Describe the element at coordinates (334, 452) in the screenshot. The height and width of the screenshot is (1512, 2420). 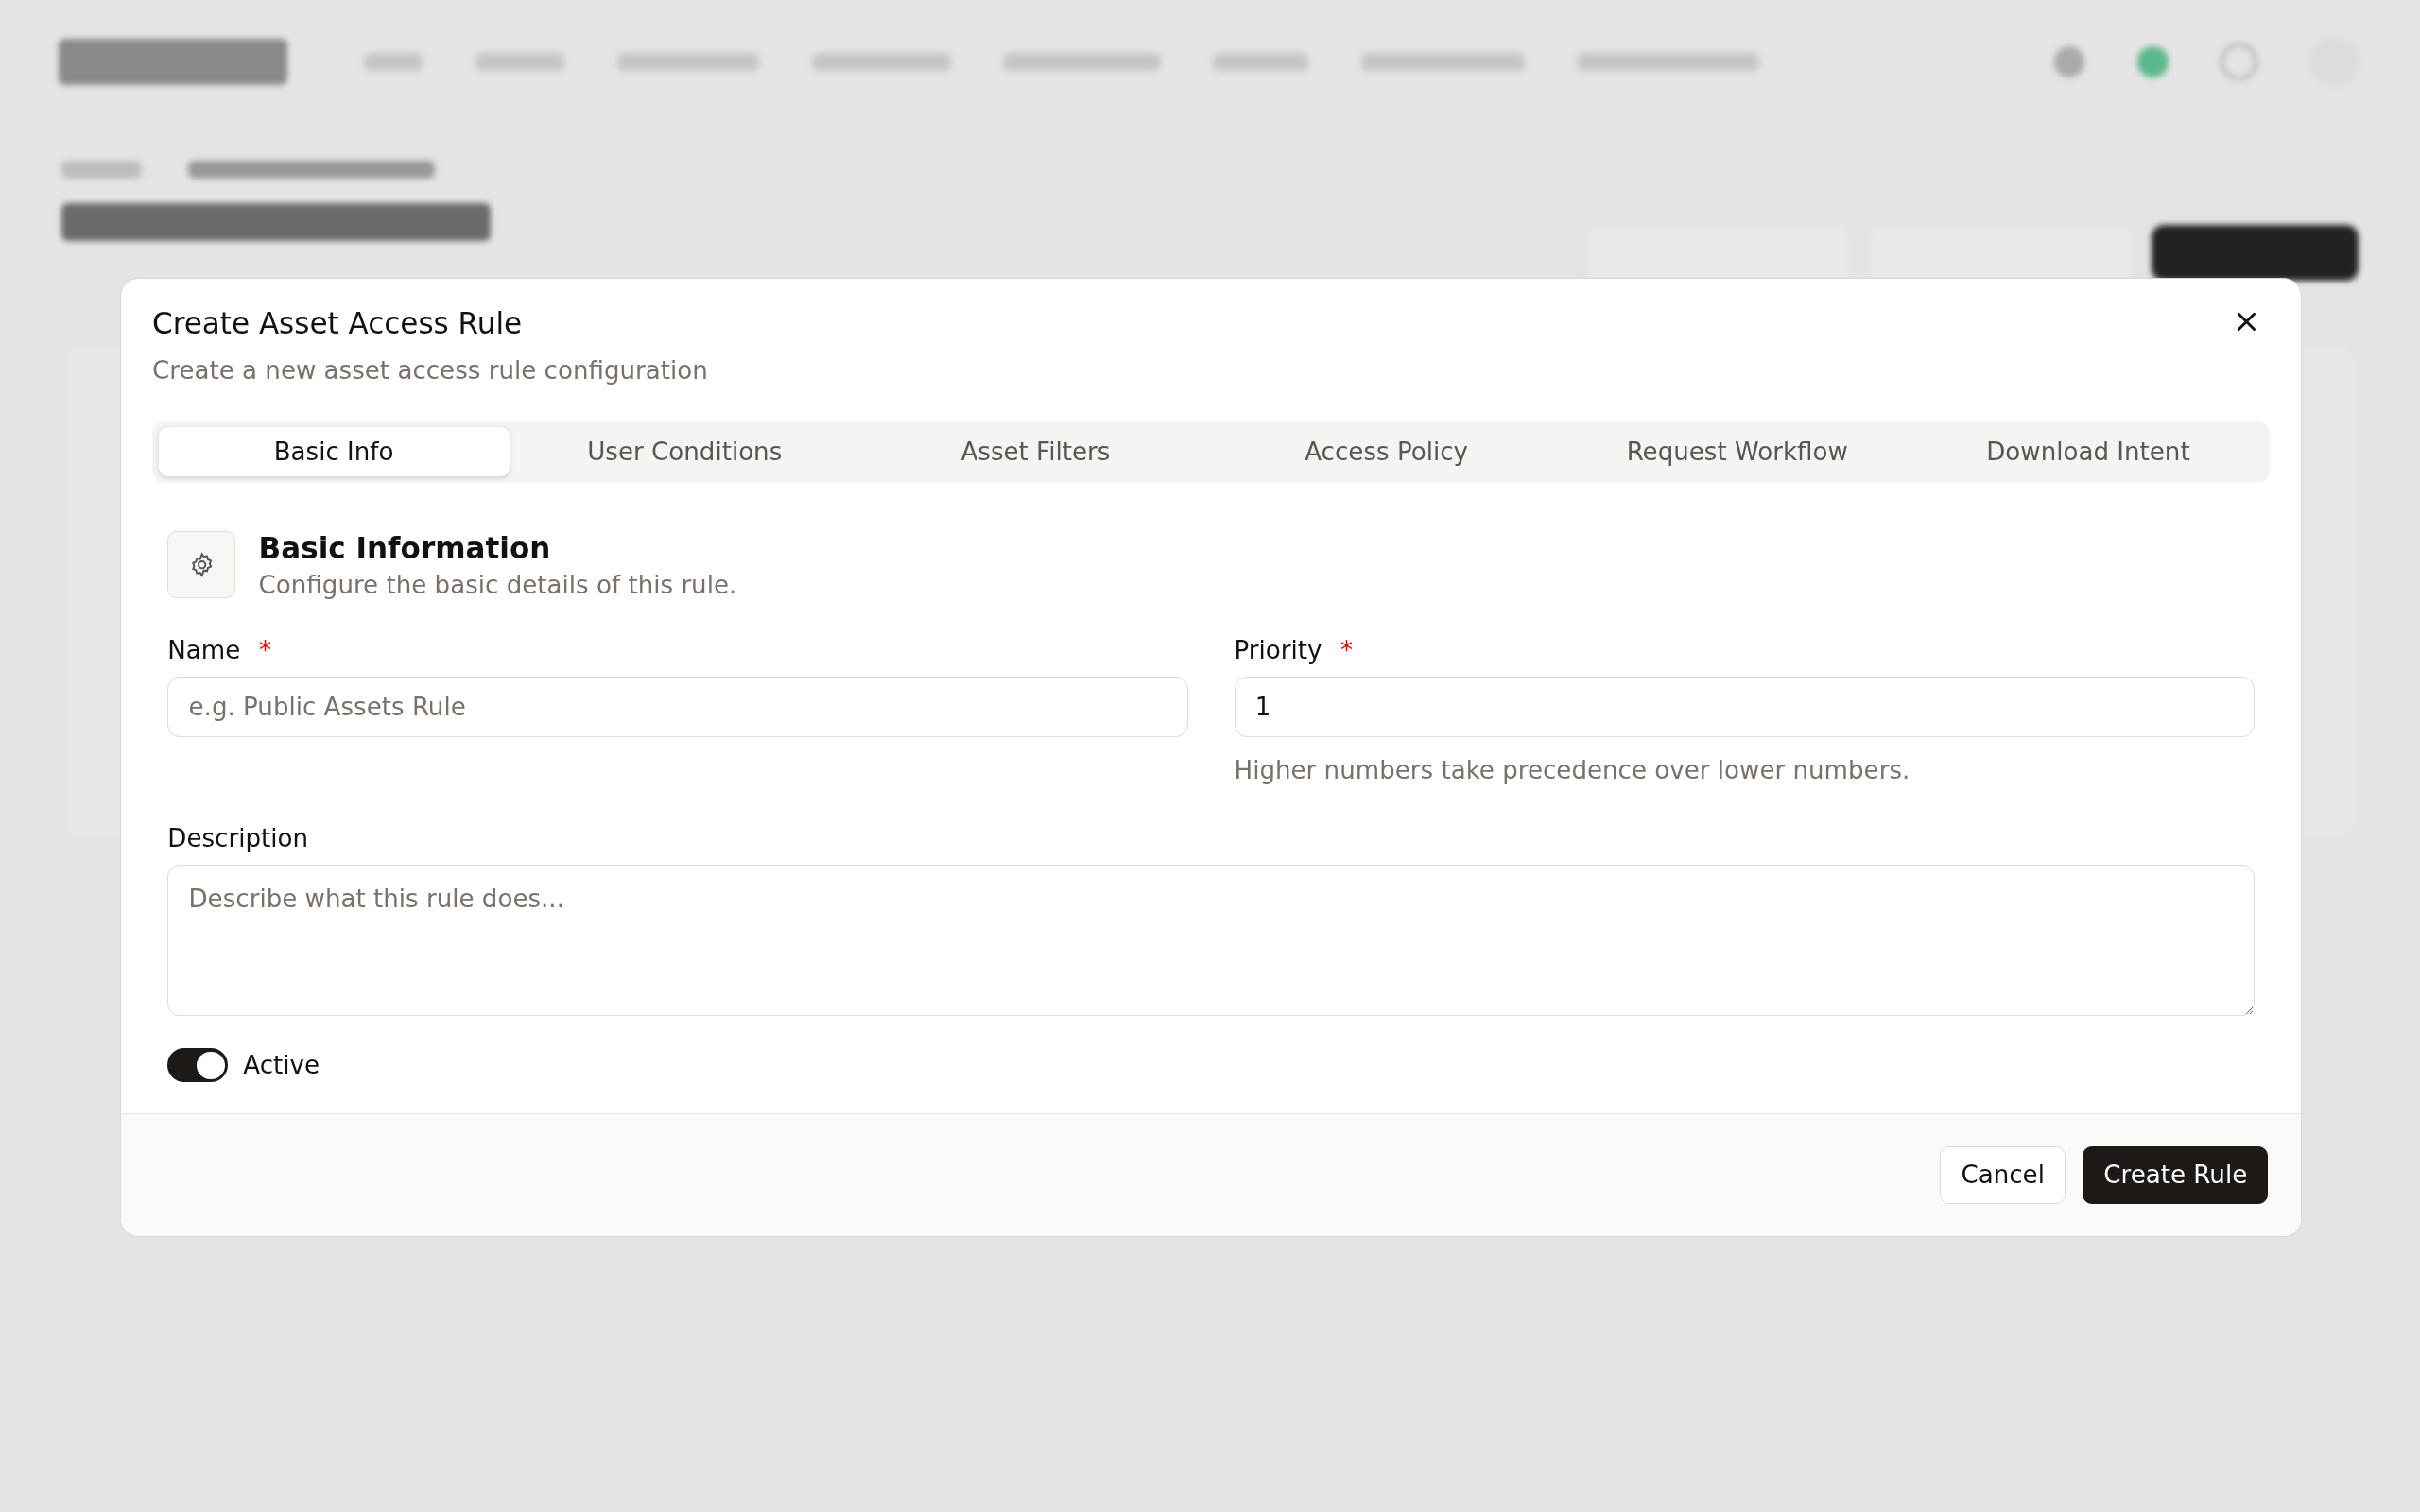
I see `tab: Basic Info` at that location.